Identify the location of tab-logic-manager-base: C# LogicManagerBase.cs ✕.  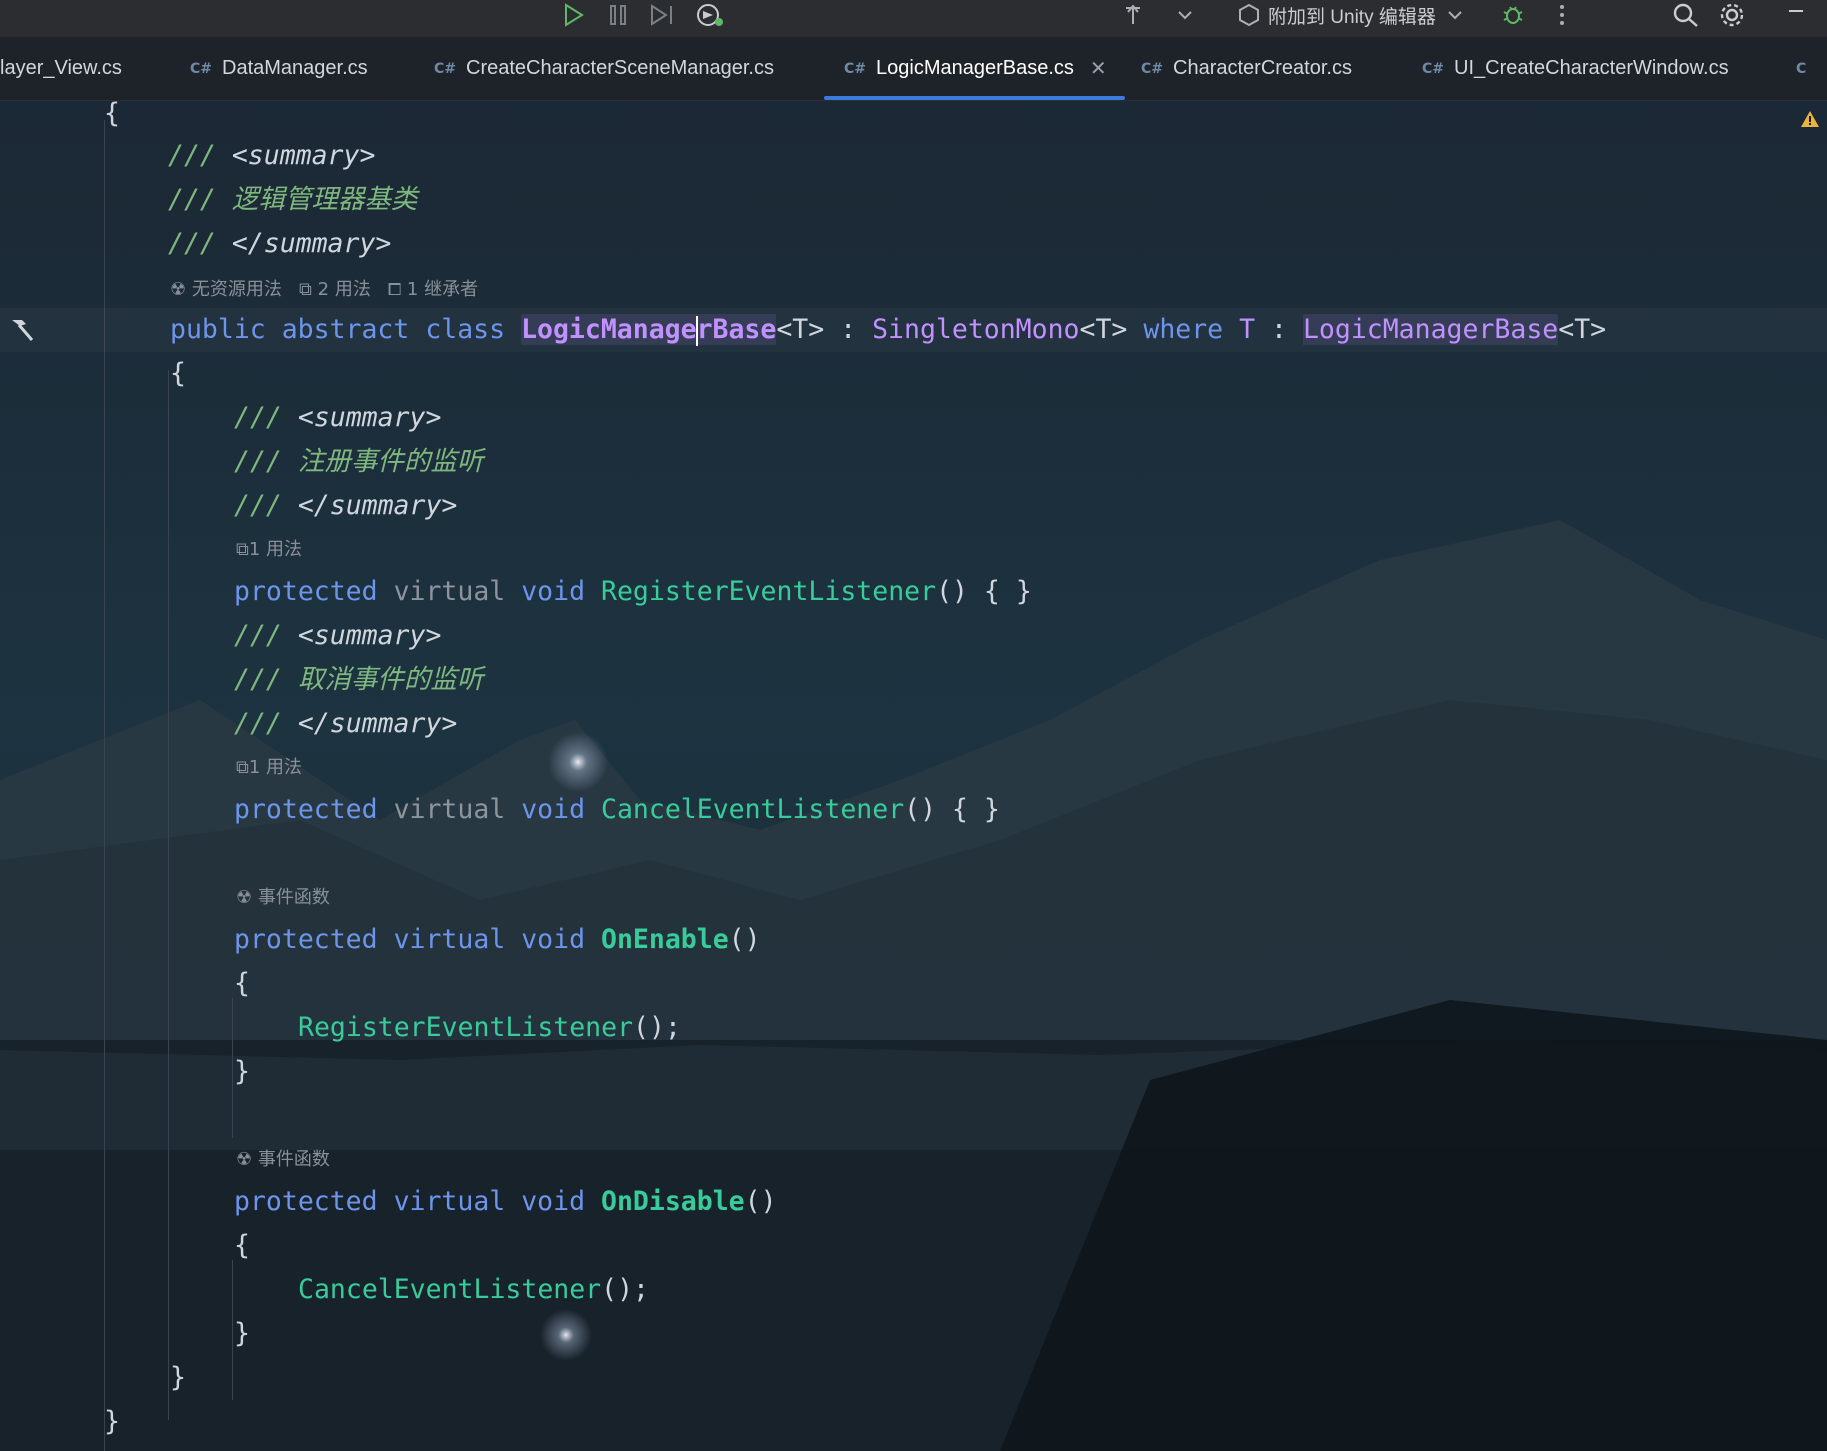
(974, 68).